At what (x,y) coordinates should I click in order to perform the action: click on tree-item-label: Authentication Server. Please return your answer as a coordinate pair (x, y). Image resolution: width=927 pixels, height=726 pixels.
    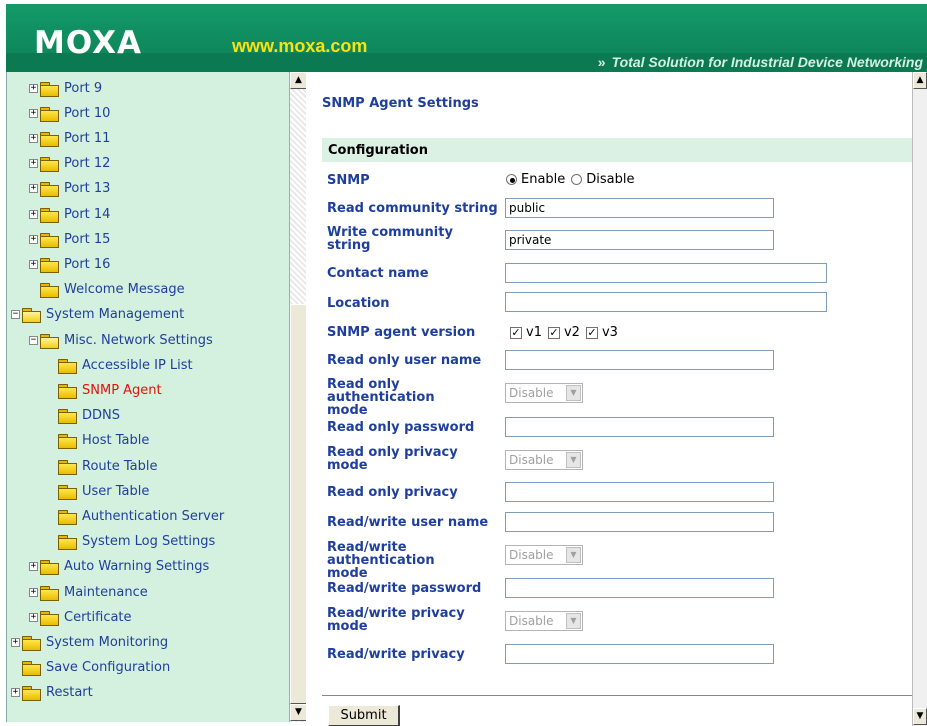
    Looking at the image, I should click on (153, 516).